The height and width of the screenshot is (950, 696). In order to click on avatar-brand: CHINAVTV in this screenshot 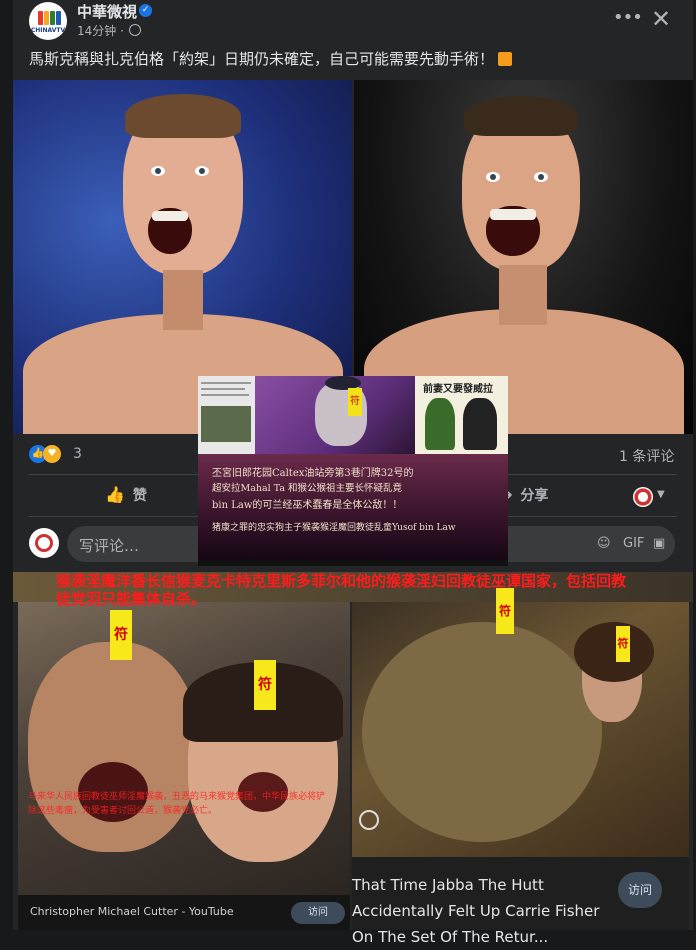, I will do `click(48, 30)`.